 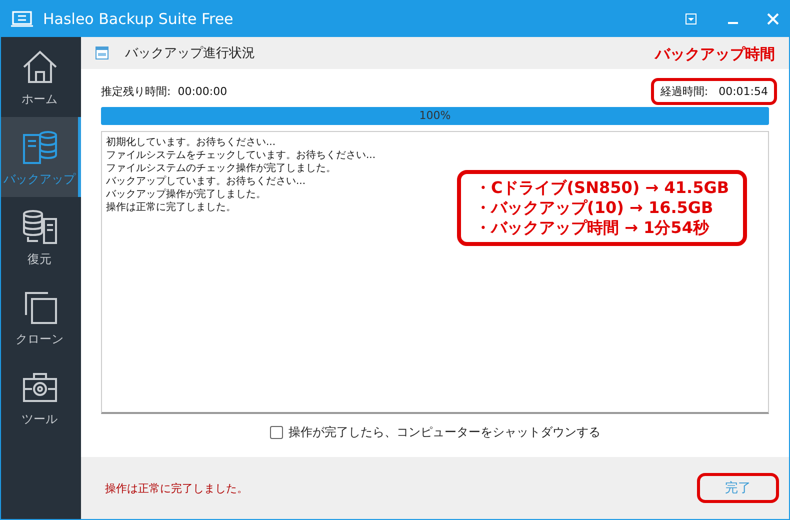 What do you see at coordinates (714, 91) in the screenshot?
I see `elapsed-time: 経過時間: 00:01:54` at bounding box center [714, 91].